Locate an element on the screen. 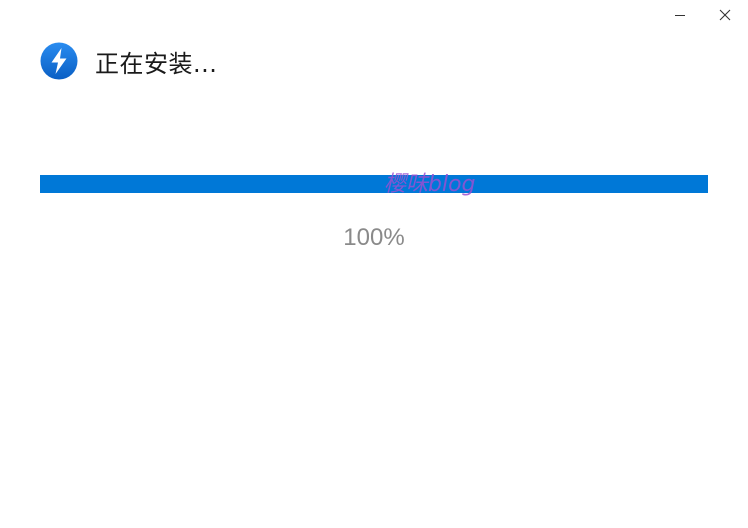 The height and width of the screenshot is (528, 748). install-progress-bar is located at coordinates (374, 184).